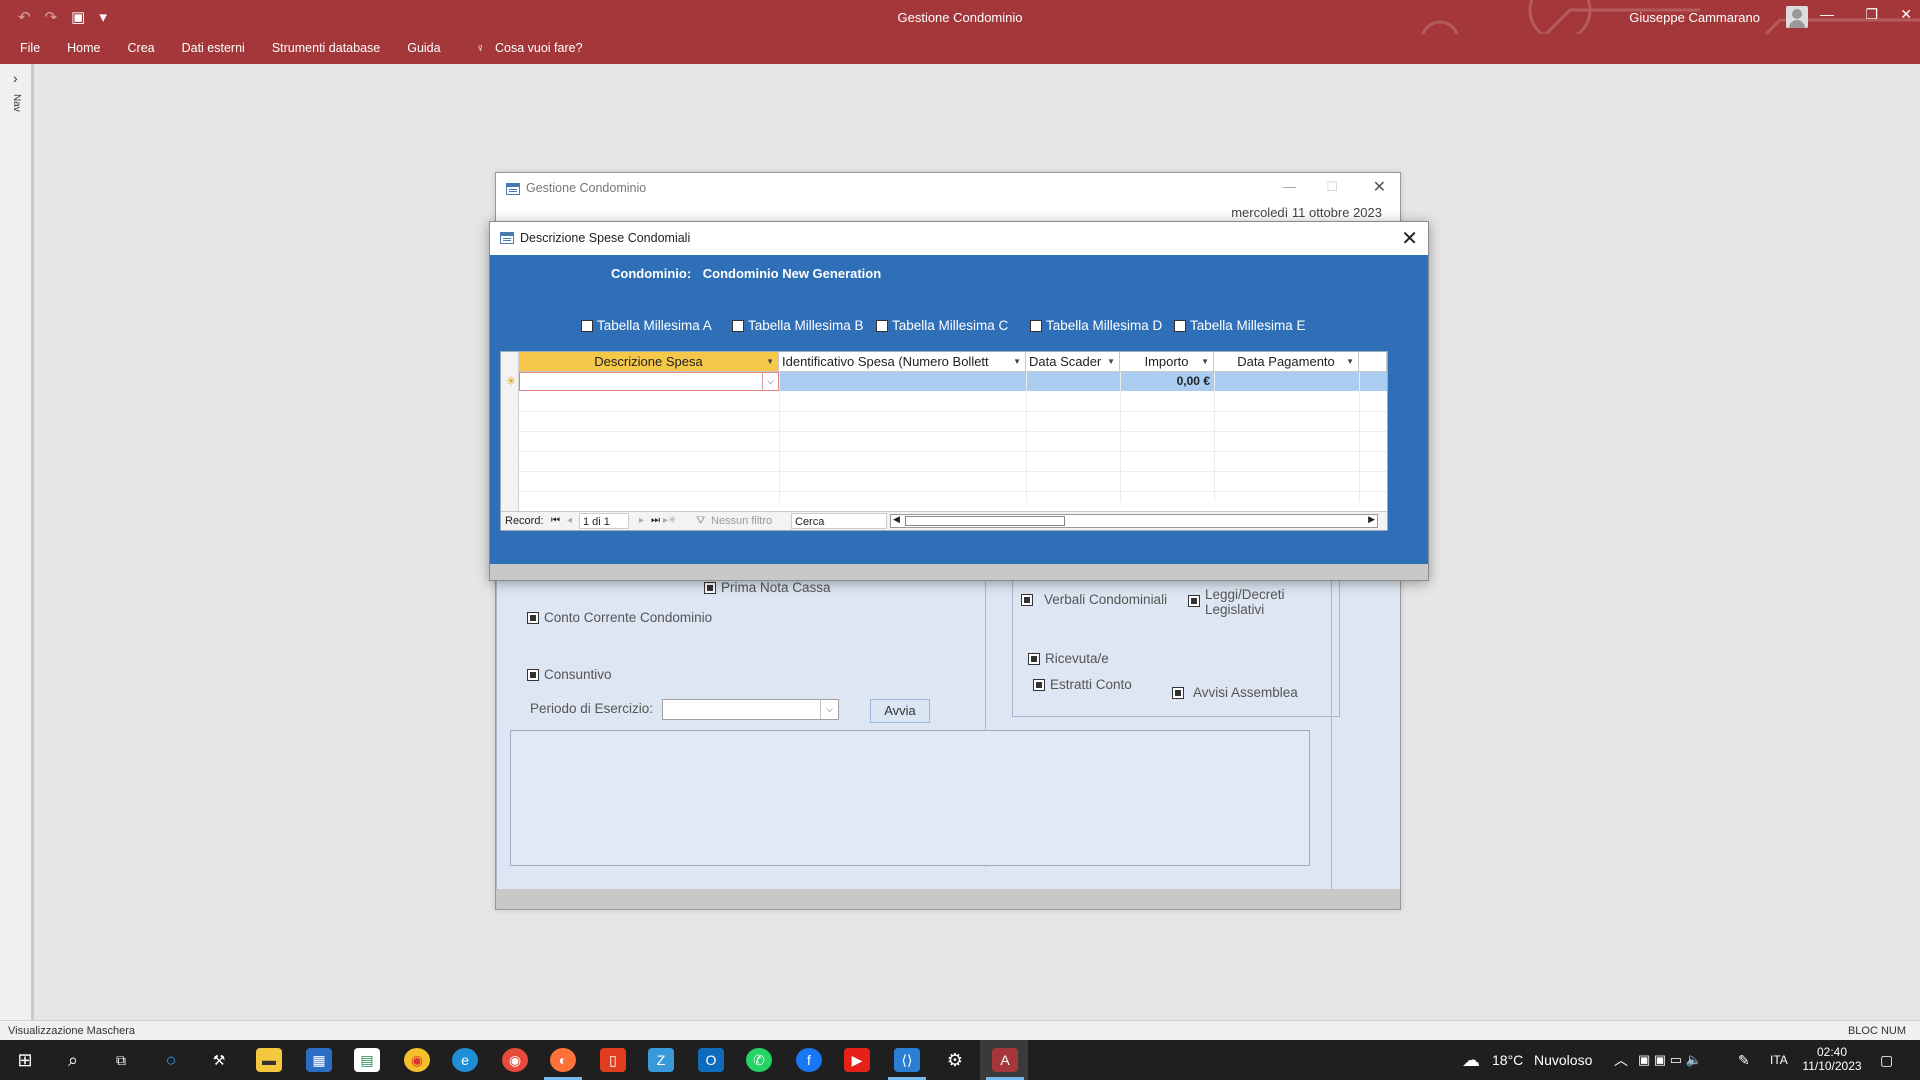 Image resolution: width=1920 pixels, height=1080 pixels. What do you see at coordinates (1286, 362) in the screenshot?
I see `col-data-pagamento: Data Pagamento ▼` at bounding box center [1286, 362].